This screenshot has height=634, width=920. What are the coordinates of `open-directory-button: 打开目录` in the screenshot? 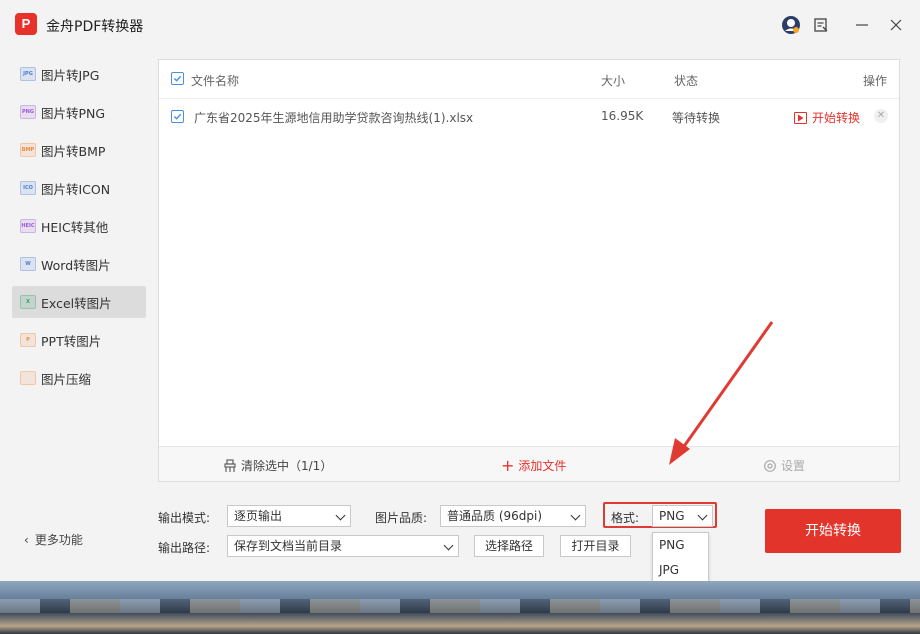 It's located at (595, 546).